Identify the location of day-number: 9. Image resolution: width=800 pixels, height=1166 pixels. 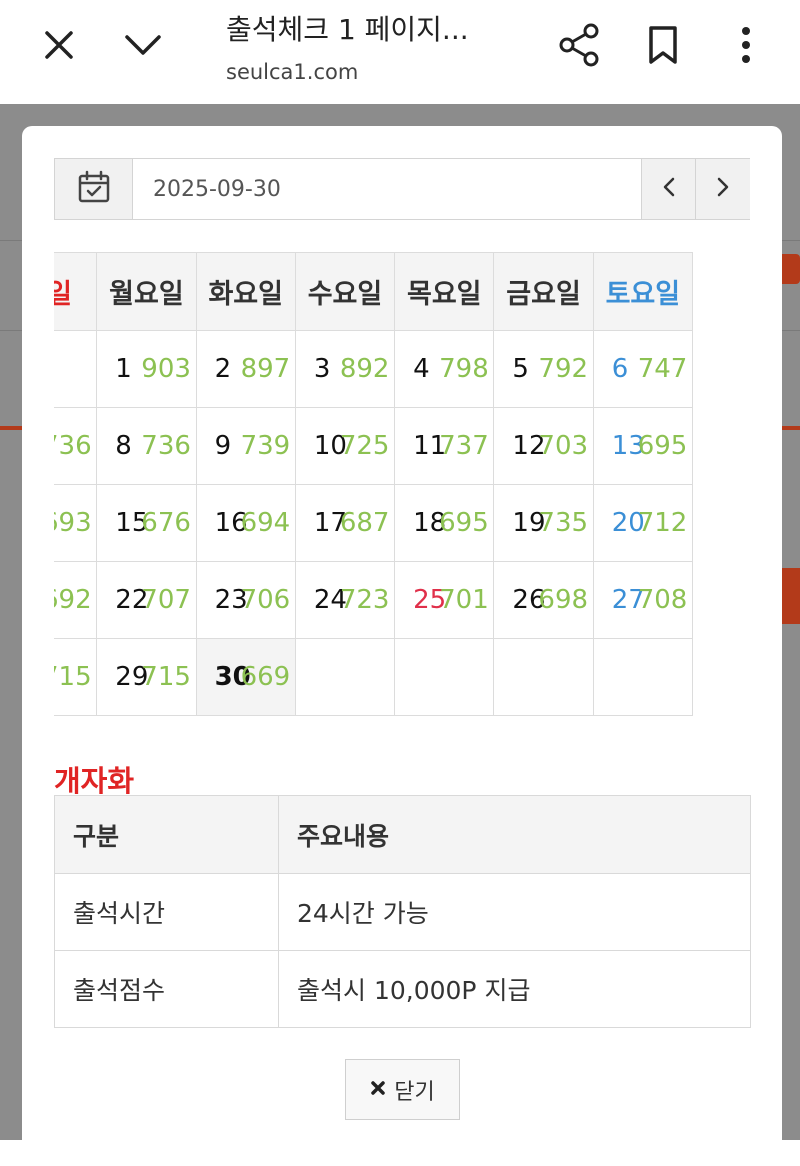
(223, 446).